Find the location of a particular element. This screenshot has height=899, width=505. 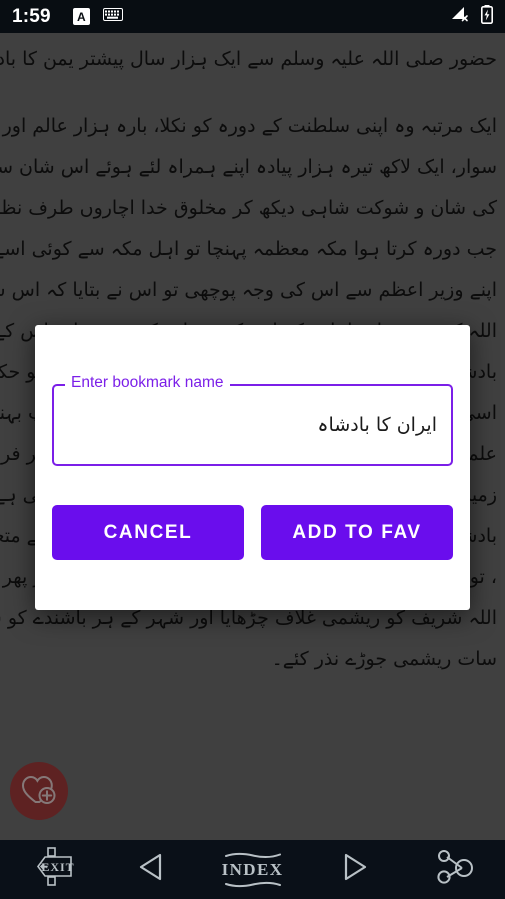

bottom-nav-index-label: INDEX is located at coordinates (252, 869).